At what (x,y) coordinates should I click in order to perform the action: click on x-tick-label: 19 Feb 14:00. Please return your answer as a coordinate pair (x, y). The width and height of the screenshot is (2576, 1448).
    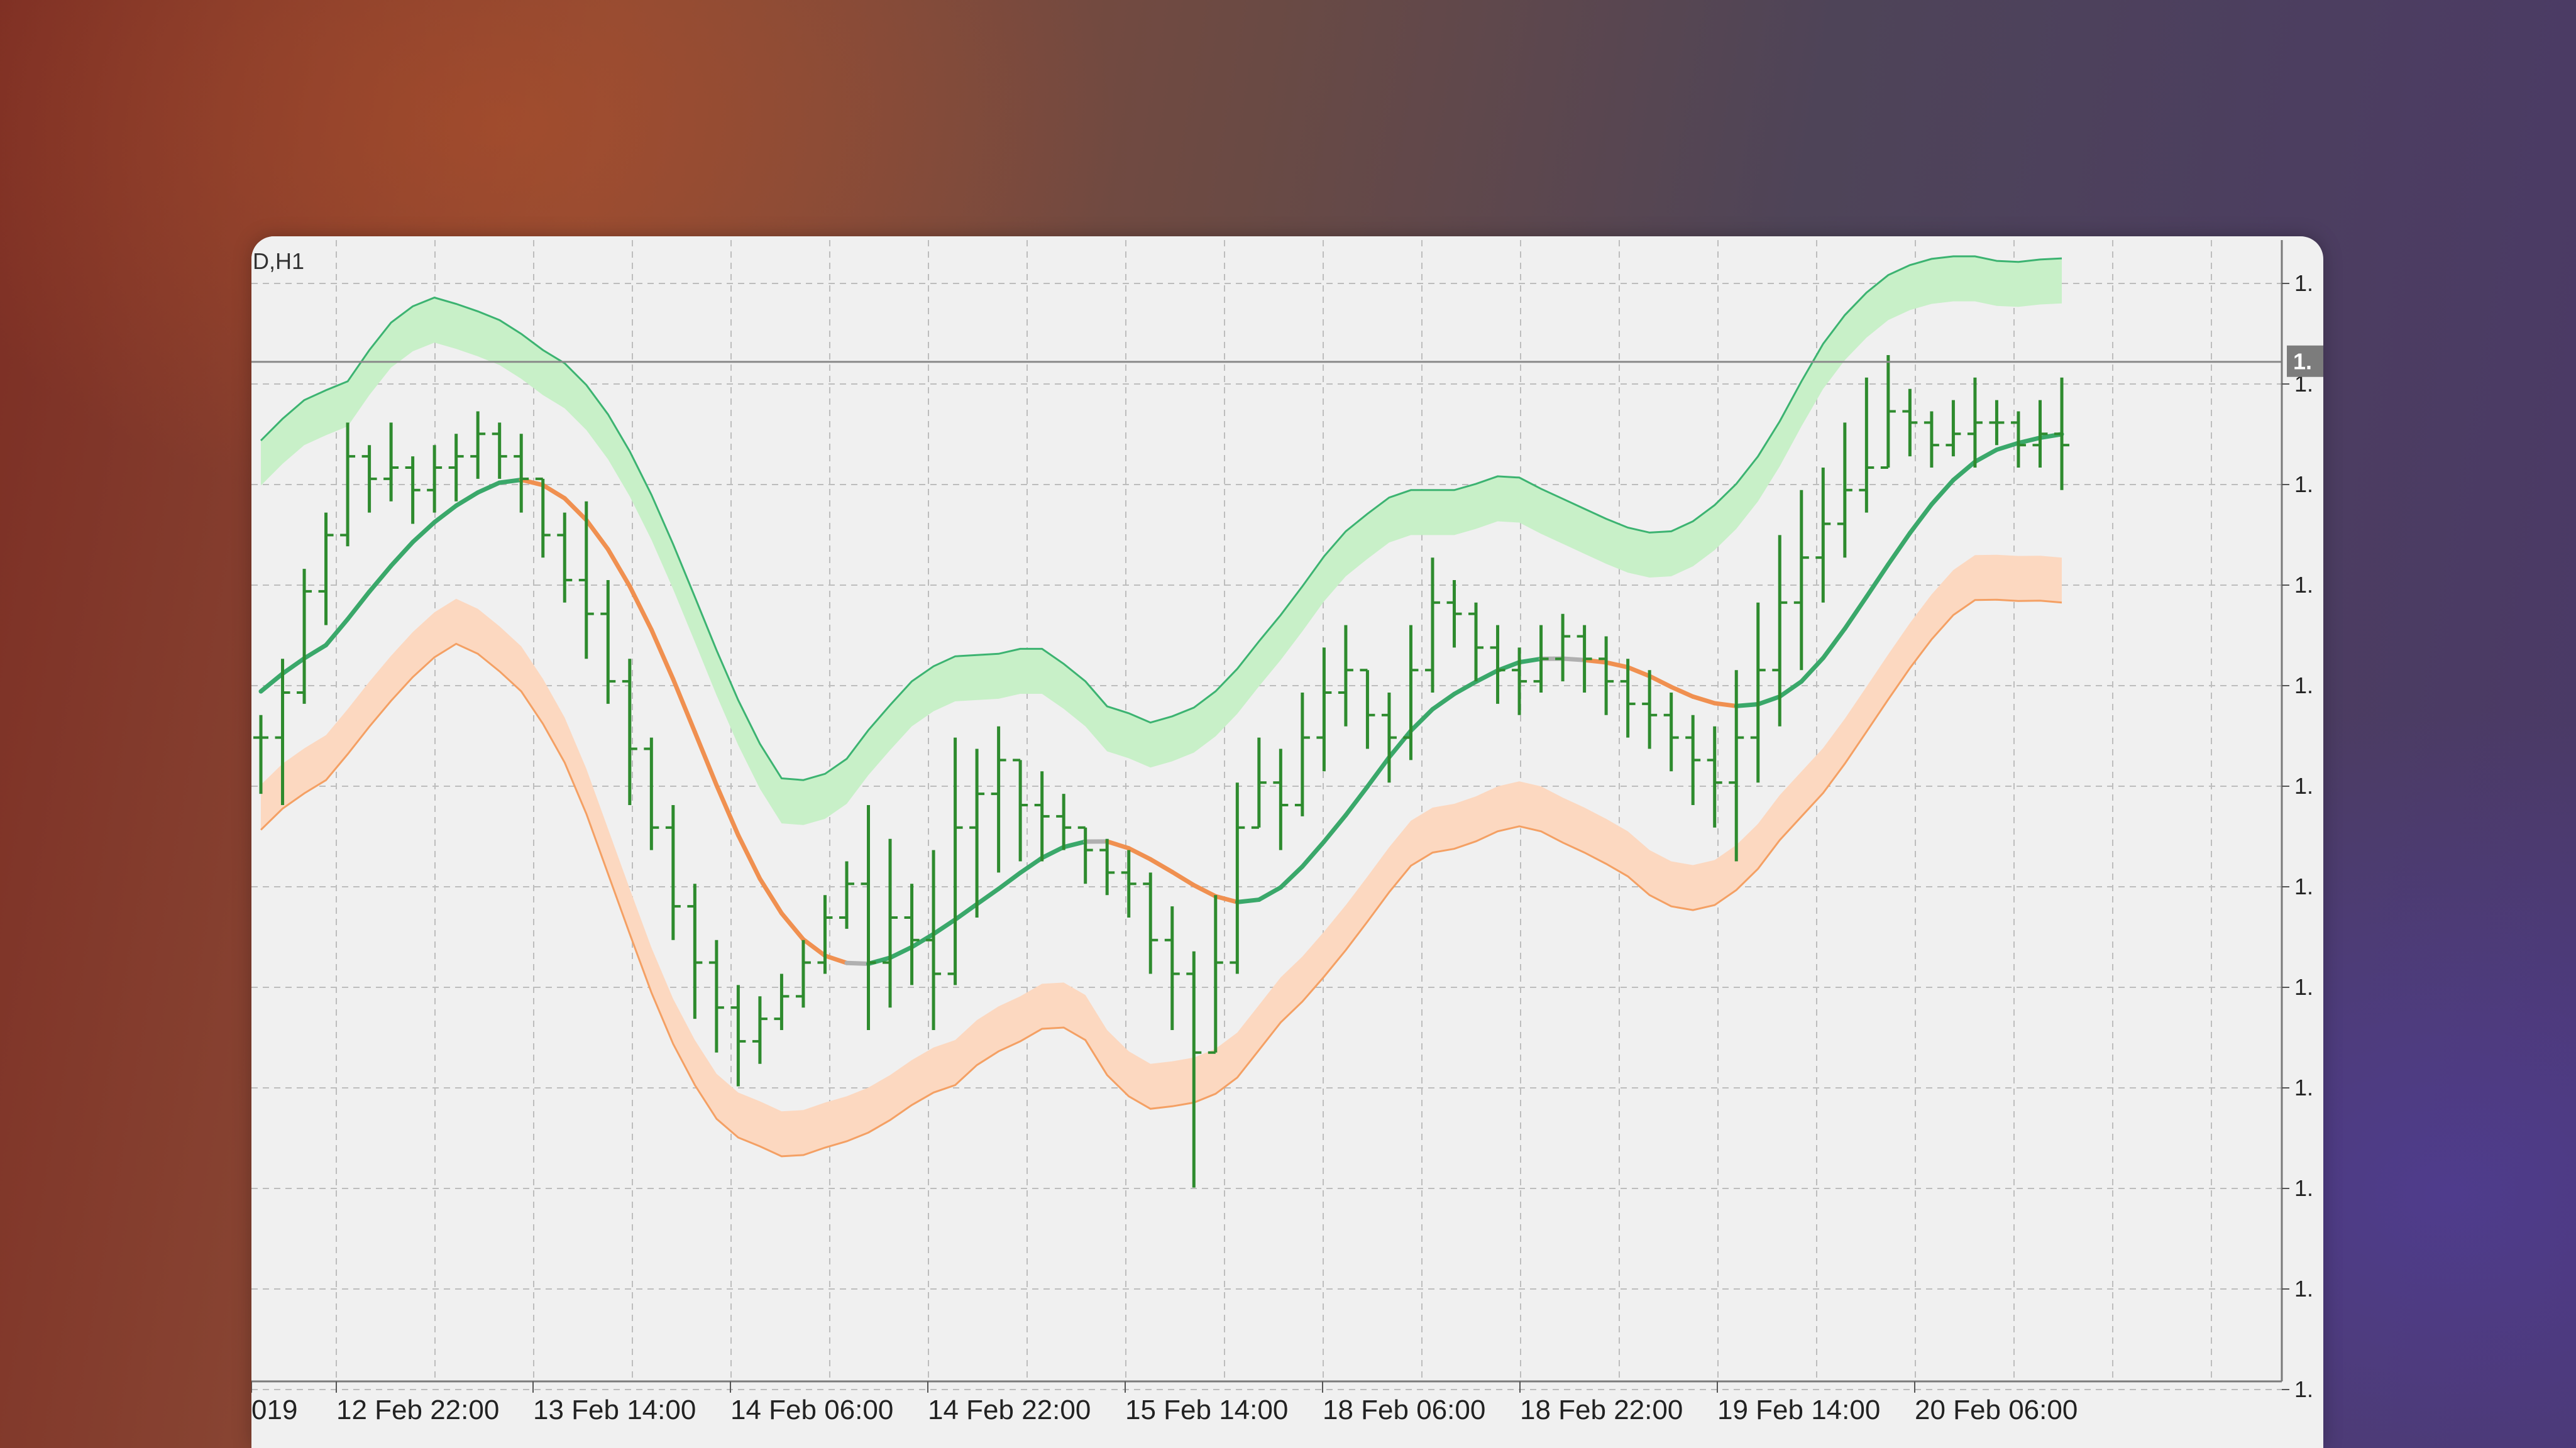
    Looking at the image, I should click on (1799, 1410).